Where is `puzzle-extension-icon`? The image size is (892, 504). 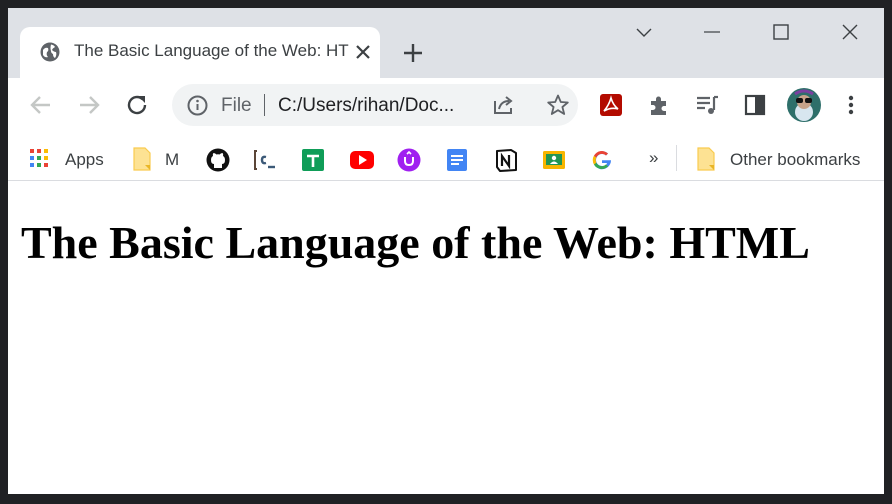
puzzle-extension-icon is located at coordinates (659, 105).